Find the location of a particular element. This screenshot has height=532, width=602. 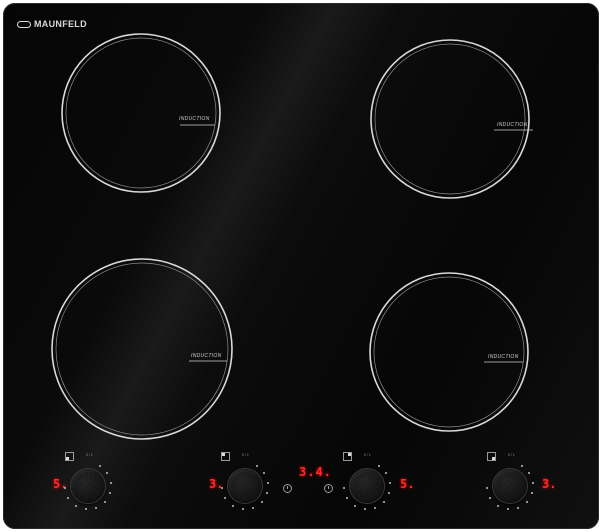

brand-name: MAUNFELD is located at coordinates (60, 24).